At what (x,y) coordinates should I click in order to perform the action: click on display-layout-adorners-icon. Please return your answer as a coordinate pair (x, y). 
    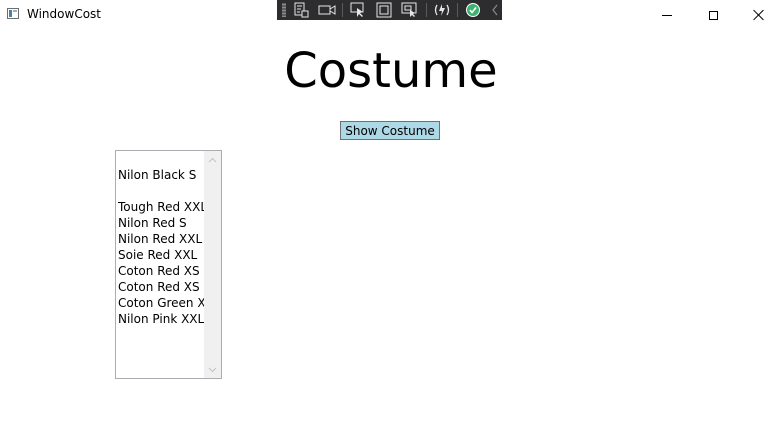
    Looking at the image, I should click on (384, 10).